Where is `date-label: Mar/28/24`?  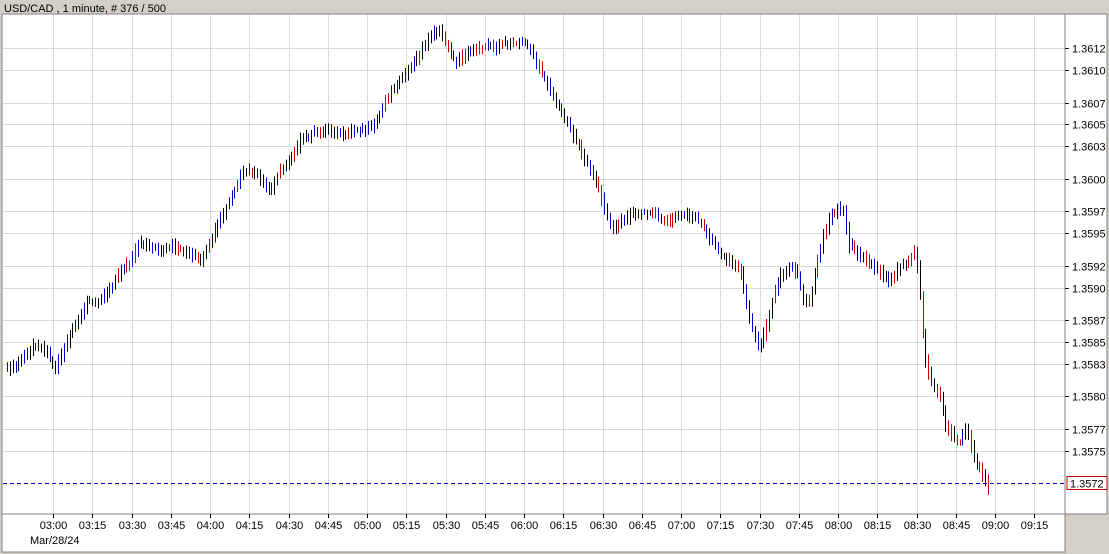
date-label: Mar/28/24 is located at coordinates (55, 541).